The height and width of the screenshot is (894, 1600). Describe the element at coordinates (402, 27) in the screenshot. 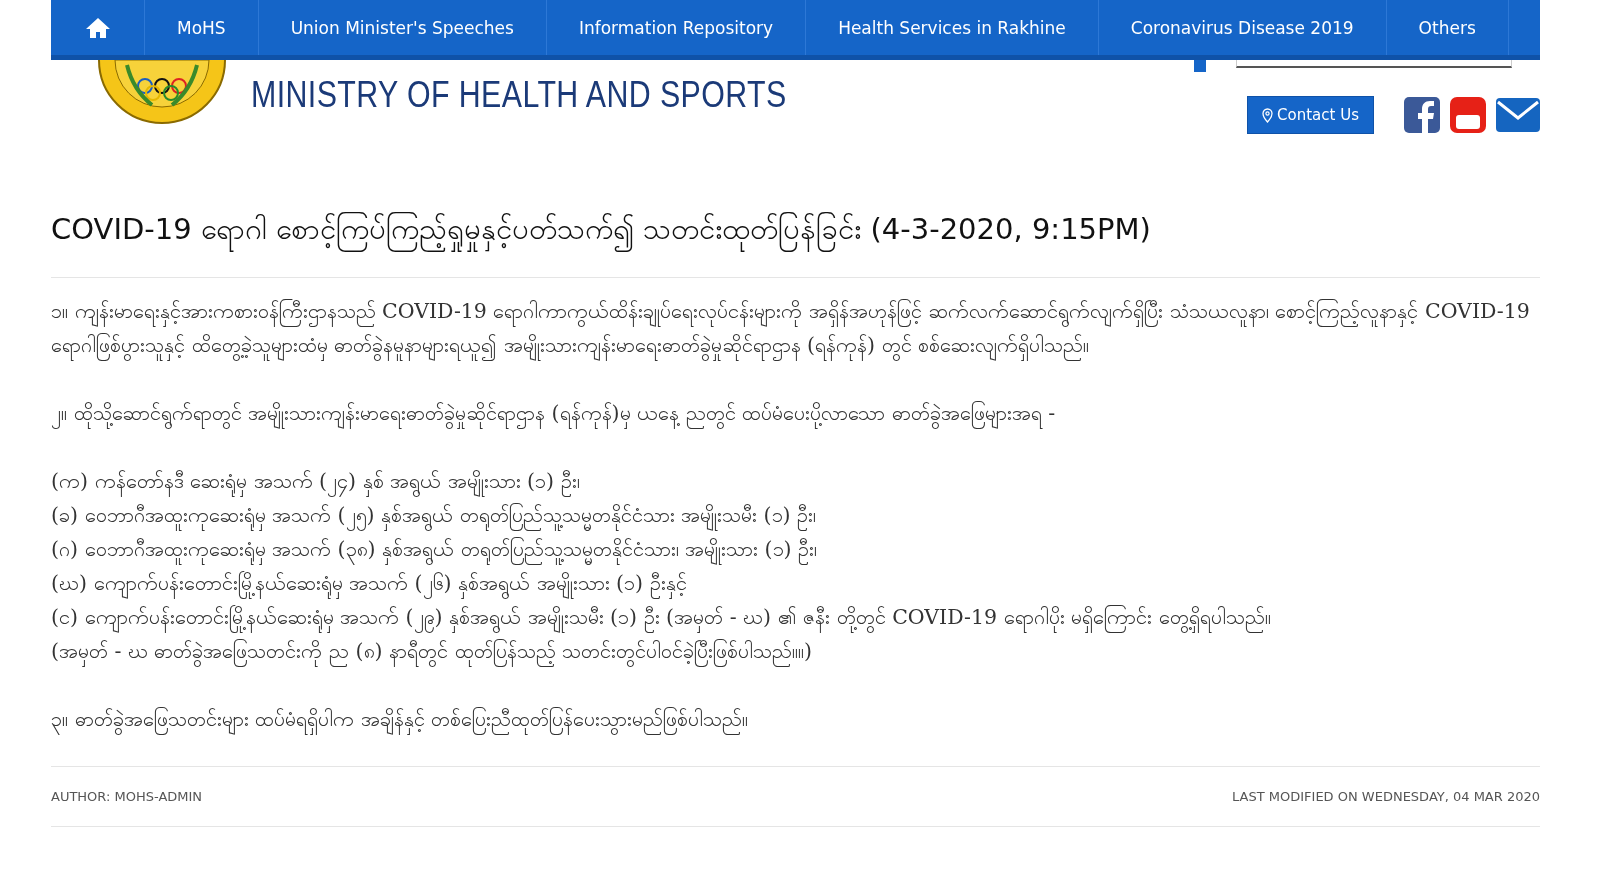

I see `nav-link: Union Minister's Speeches` at that location.